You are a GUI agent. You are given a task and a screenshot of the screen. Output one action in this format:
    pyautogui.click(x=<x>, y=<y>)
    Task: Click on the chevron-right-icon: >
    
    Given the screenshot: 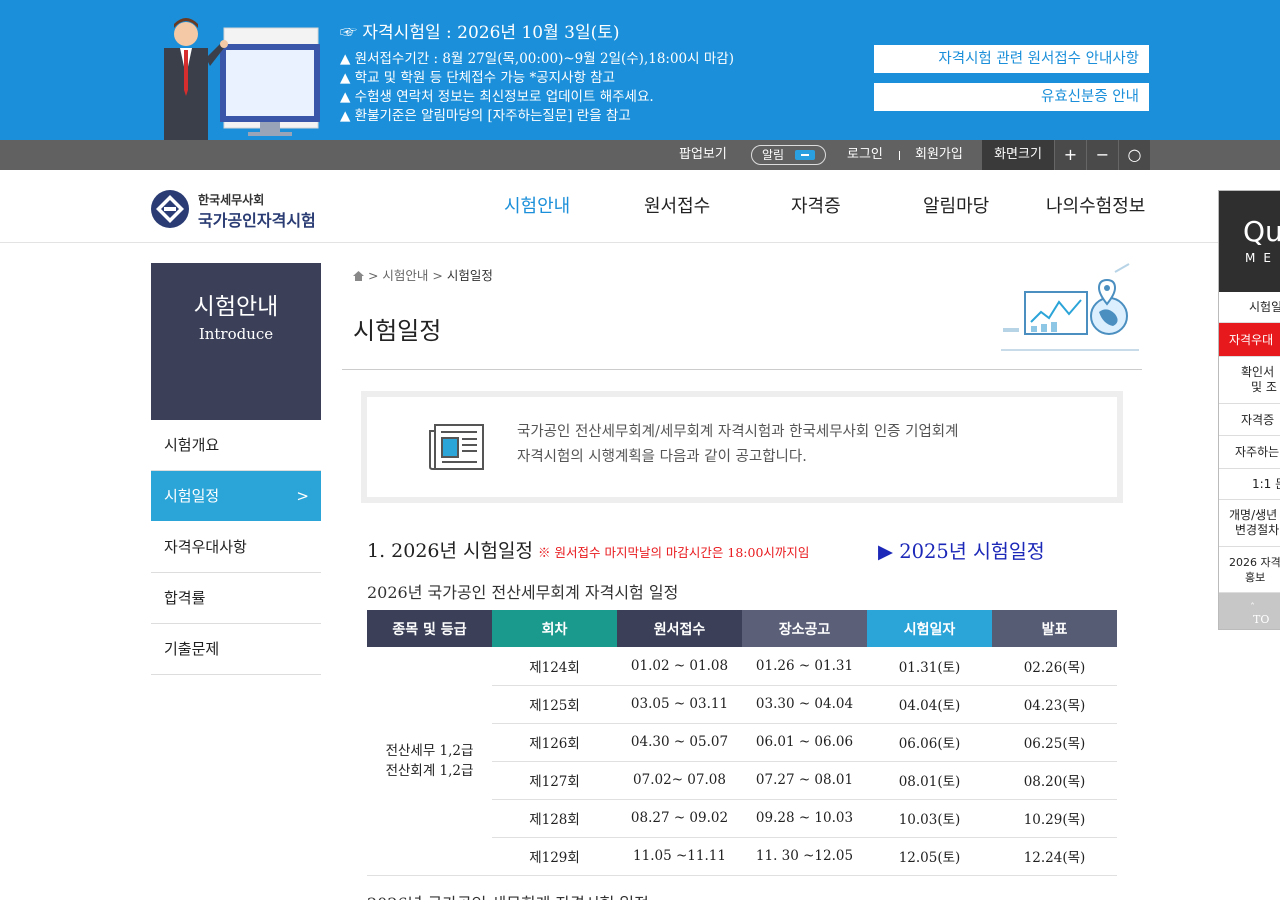 What is the action you would take?
    pyautogui.click(x=302, y=496)
    